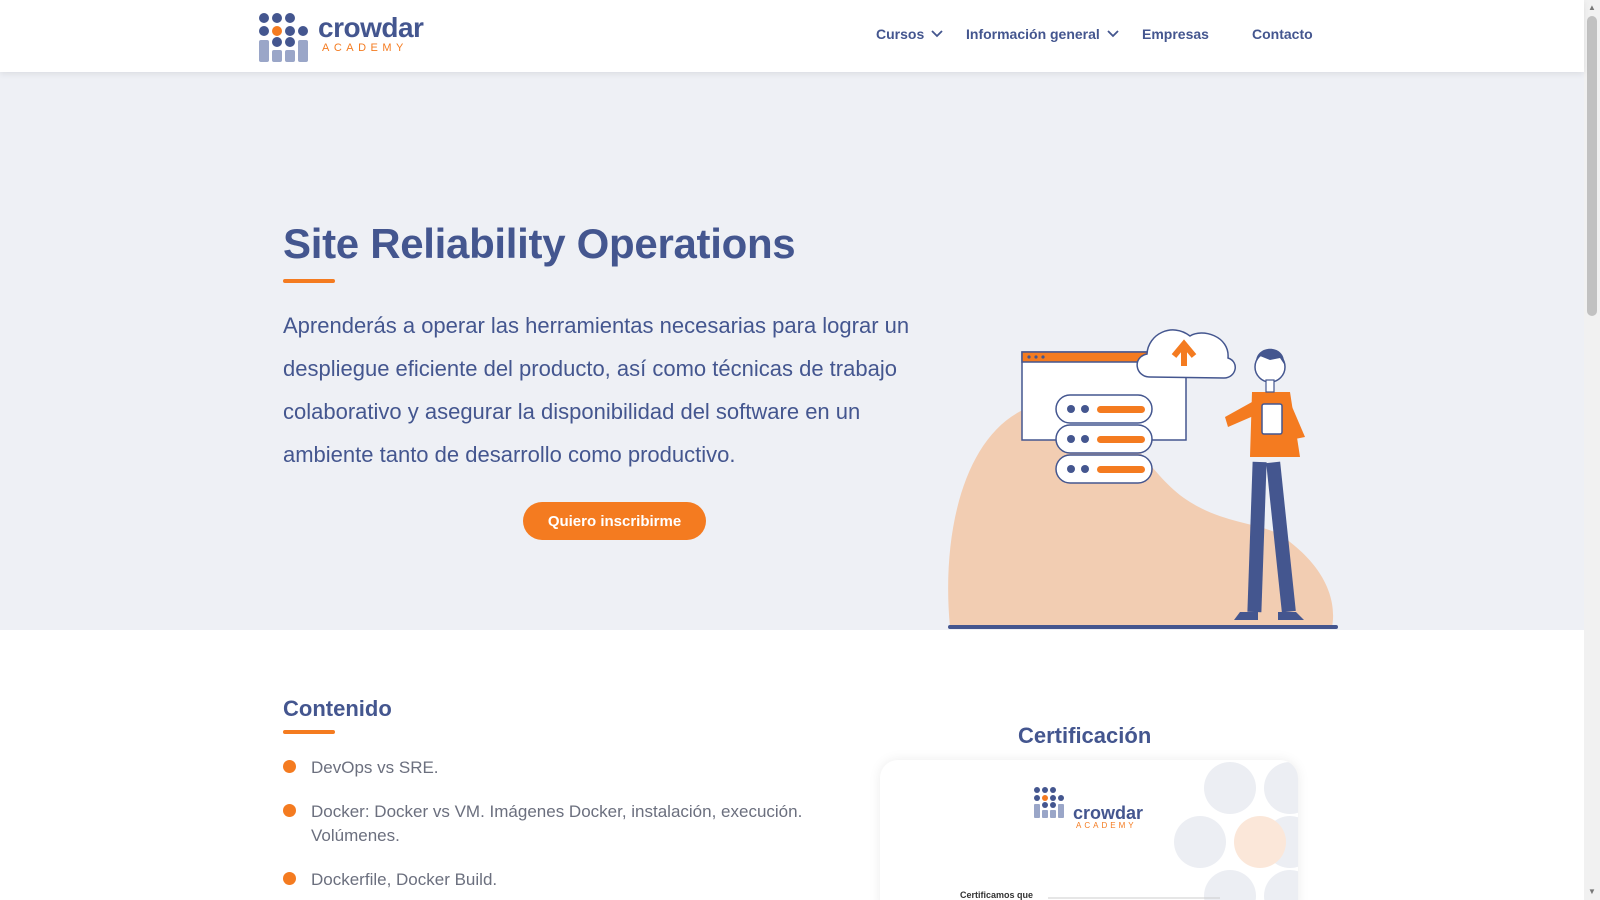 This screenshot has width=1600, height=900. I want to click on crowdar-logo: crowdar ACADEMY, so click(341, 37).